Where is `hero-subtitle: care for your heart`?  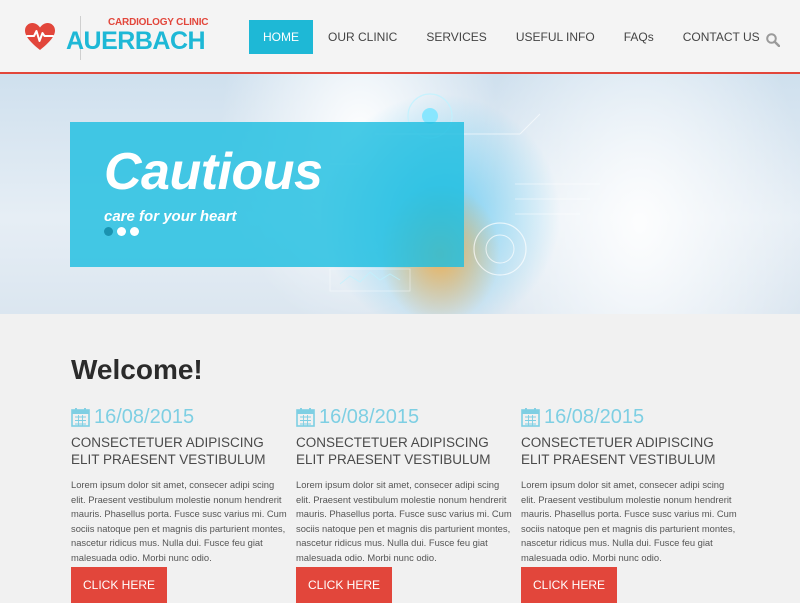 hero-subtitle: care for your heart is located at coordinates (170, 216).